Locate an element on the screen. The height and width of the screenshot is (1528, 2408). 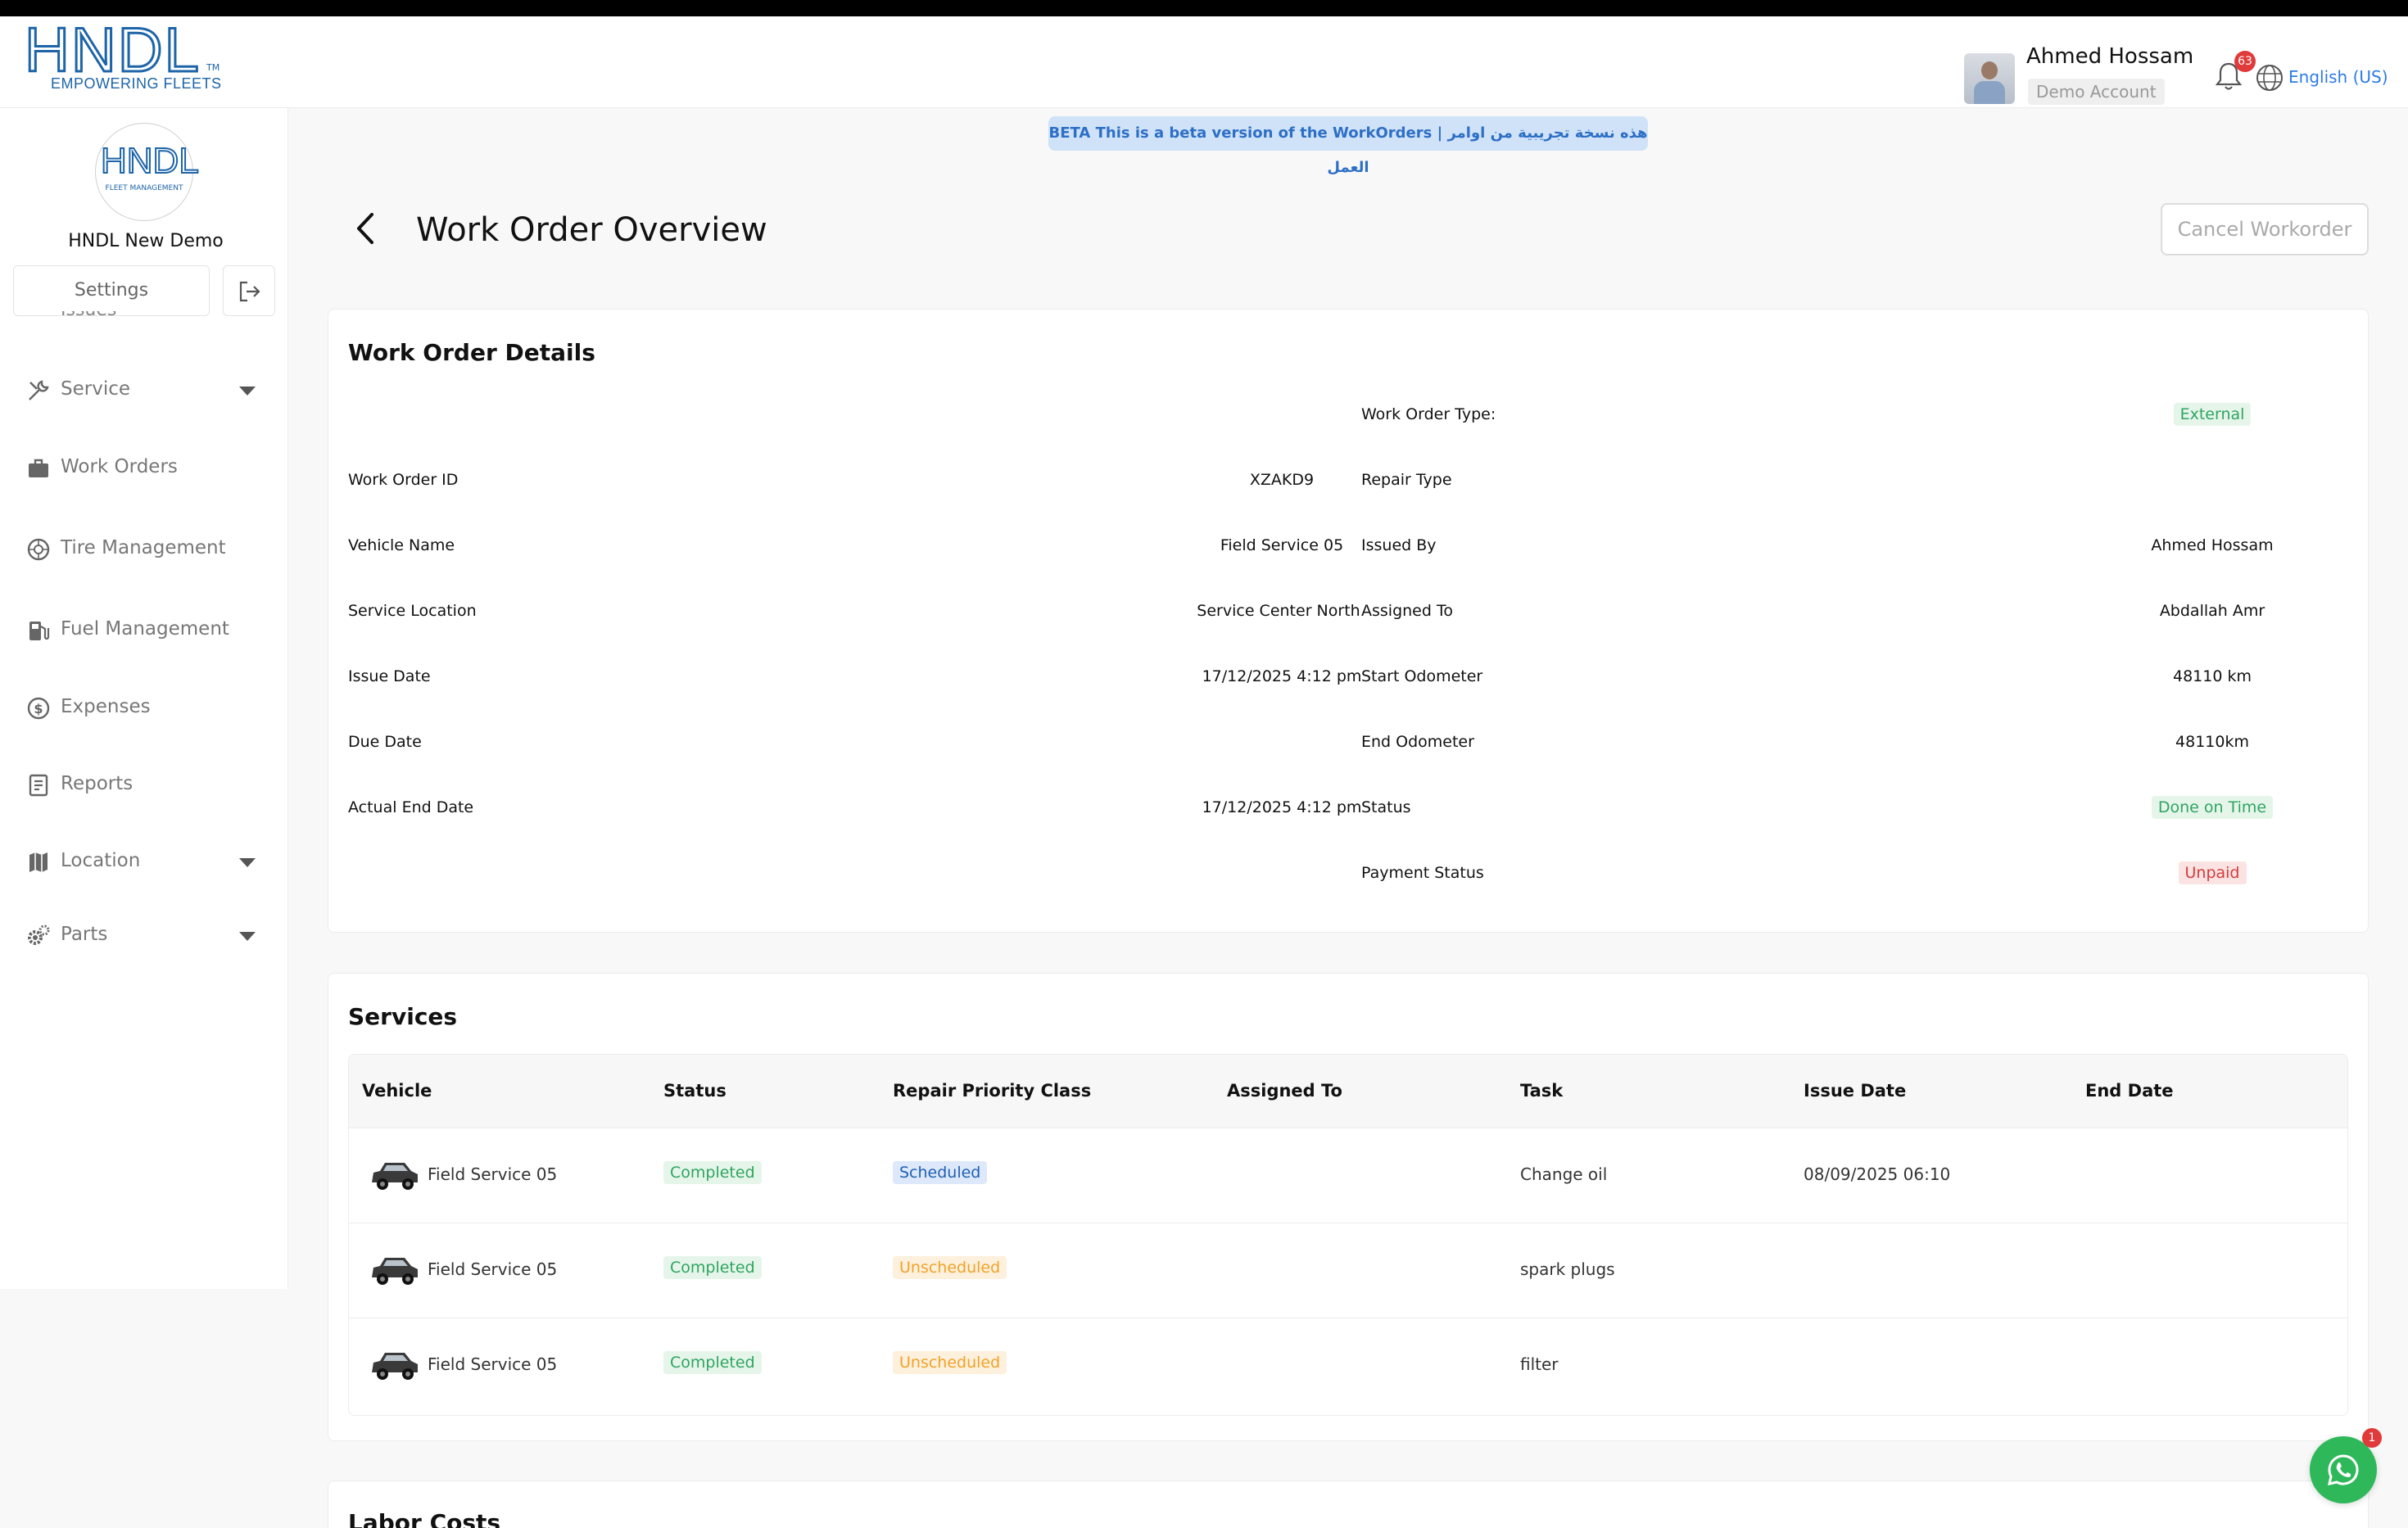
column-header: Vehicle is located at coordinates (397, 1091).